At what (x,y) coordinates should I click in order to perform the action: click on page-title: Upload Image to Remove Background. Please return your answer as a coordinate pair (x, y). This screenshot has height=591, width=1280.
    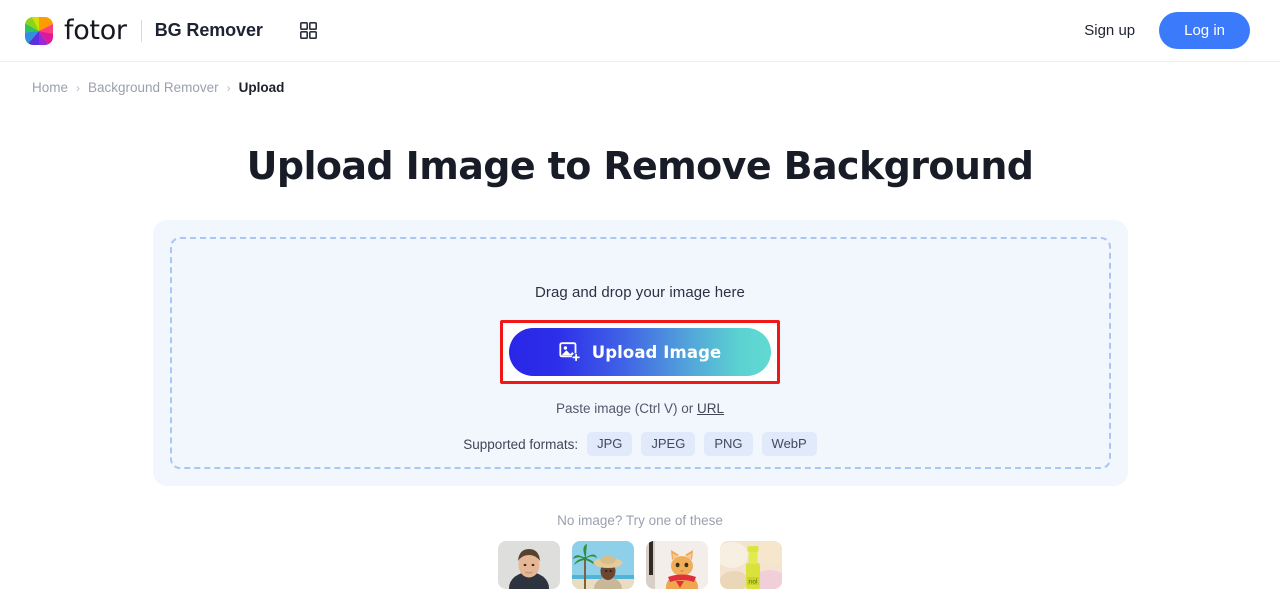
    Looking at the image, I should click on (640, 166).